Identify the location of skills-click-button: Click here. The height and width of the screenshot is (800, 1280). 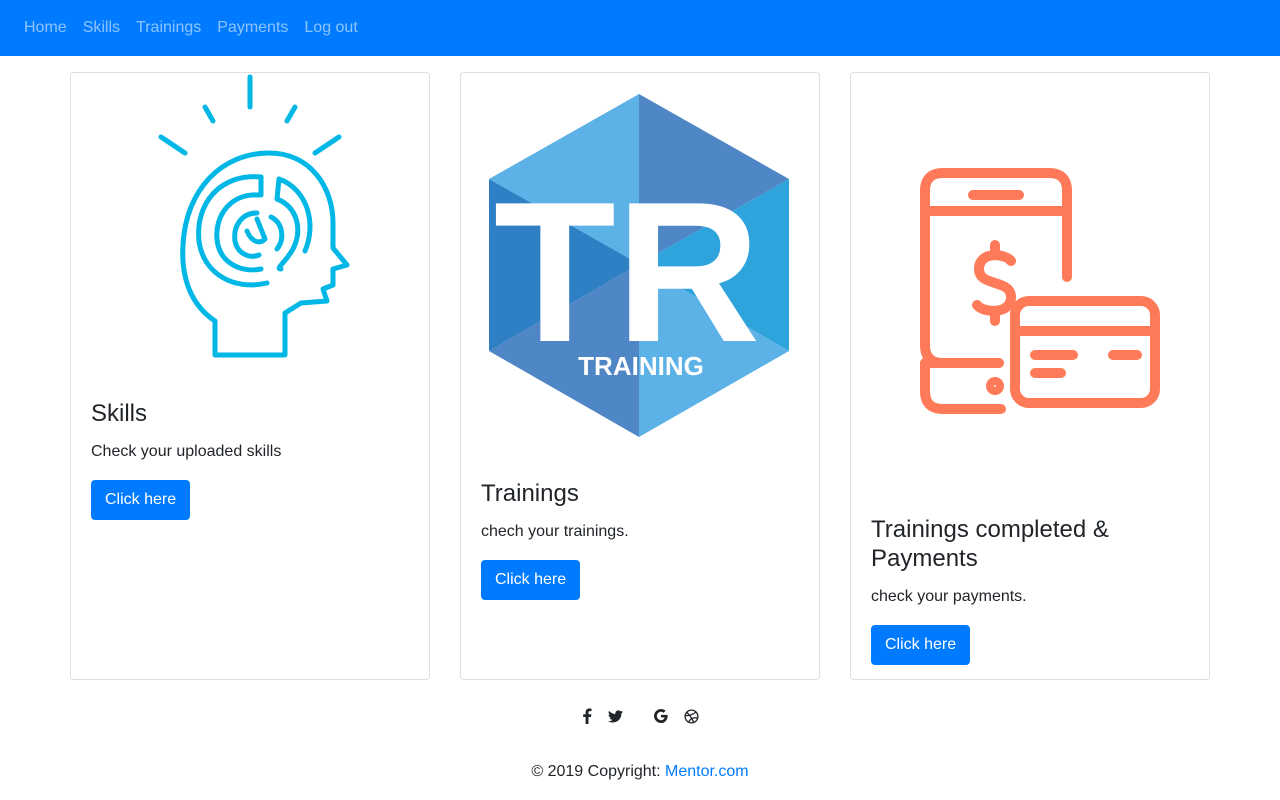
(141, 500).